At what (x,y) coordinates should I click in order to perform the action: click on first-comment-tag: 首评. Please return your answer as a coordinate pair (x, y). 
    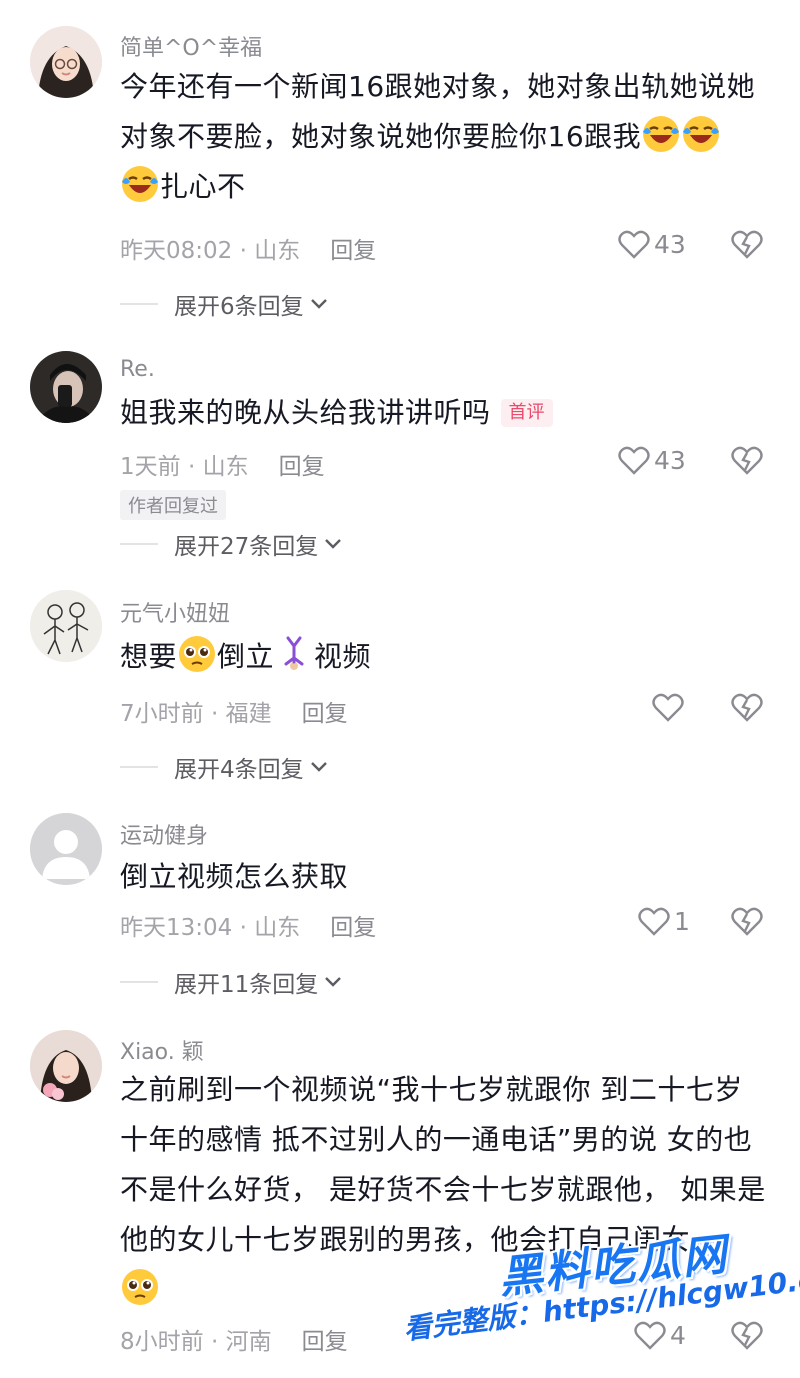
    Looking at the image, I should click on (526, 413).